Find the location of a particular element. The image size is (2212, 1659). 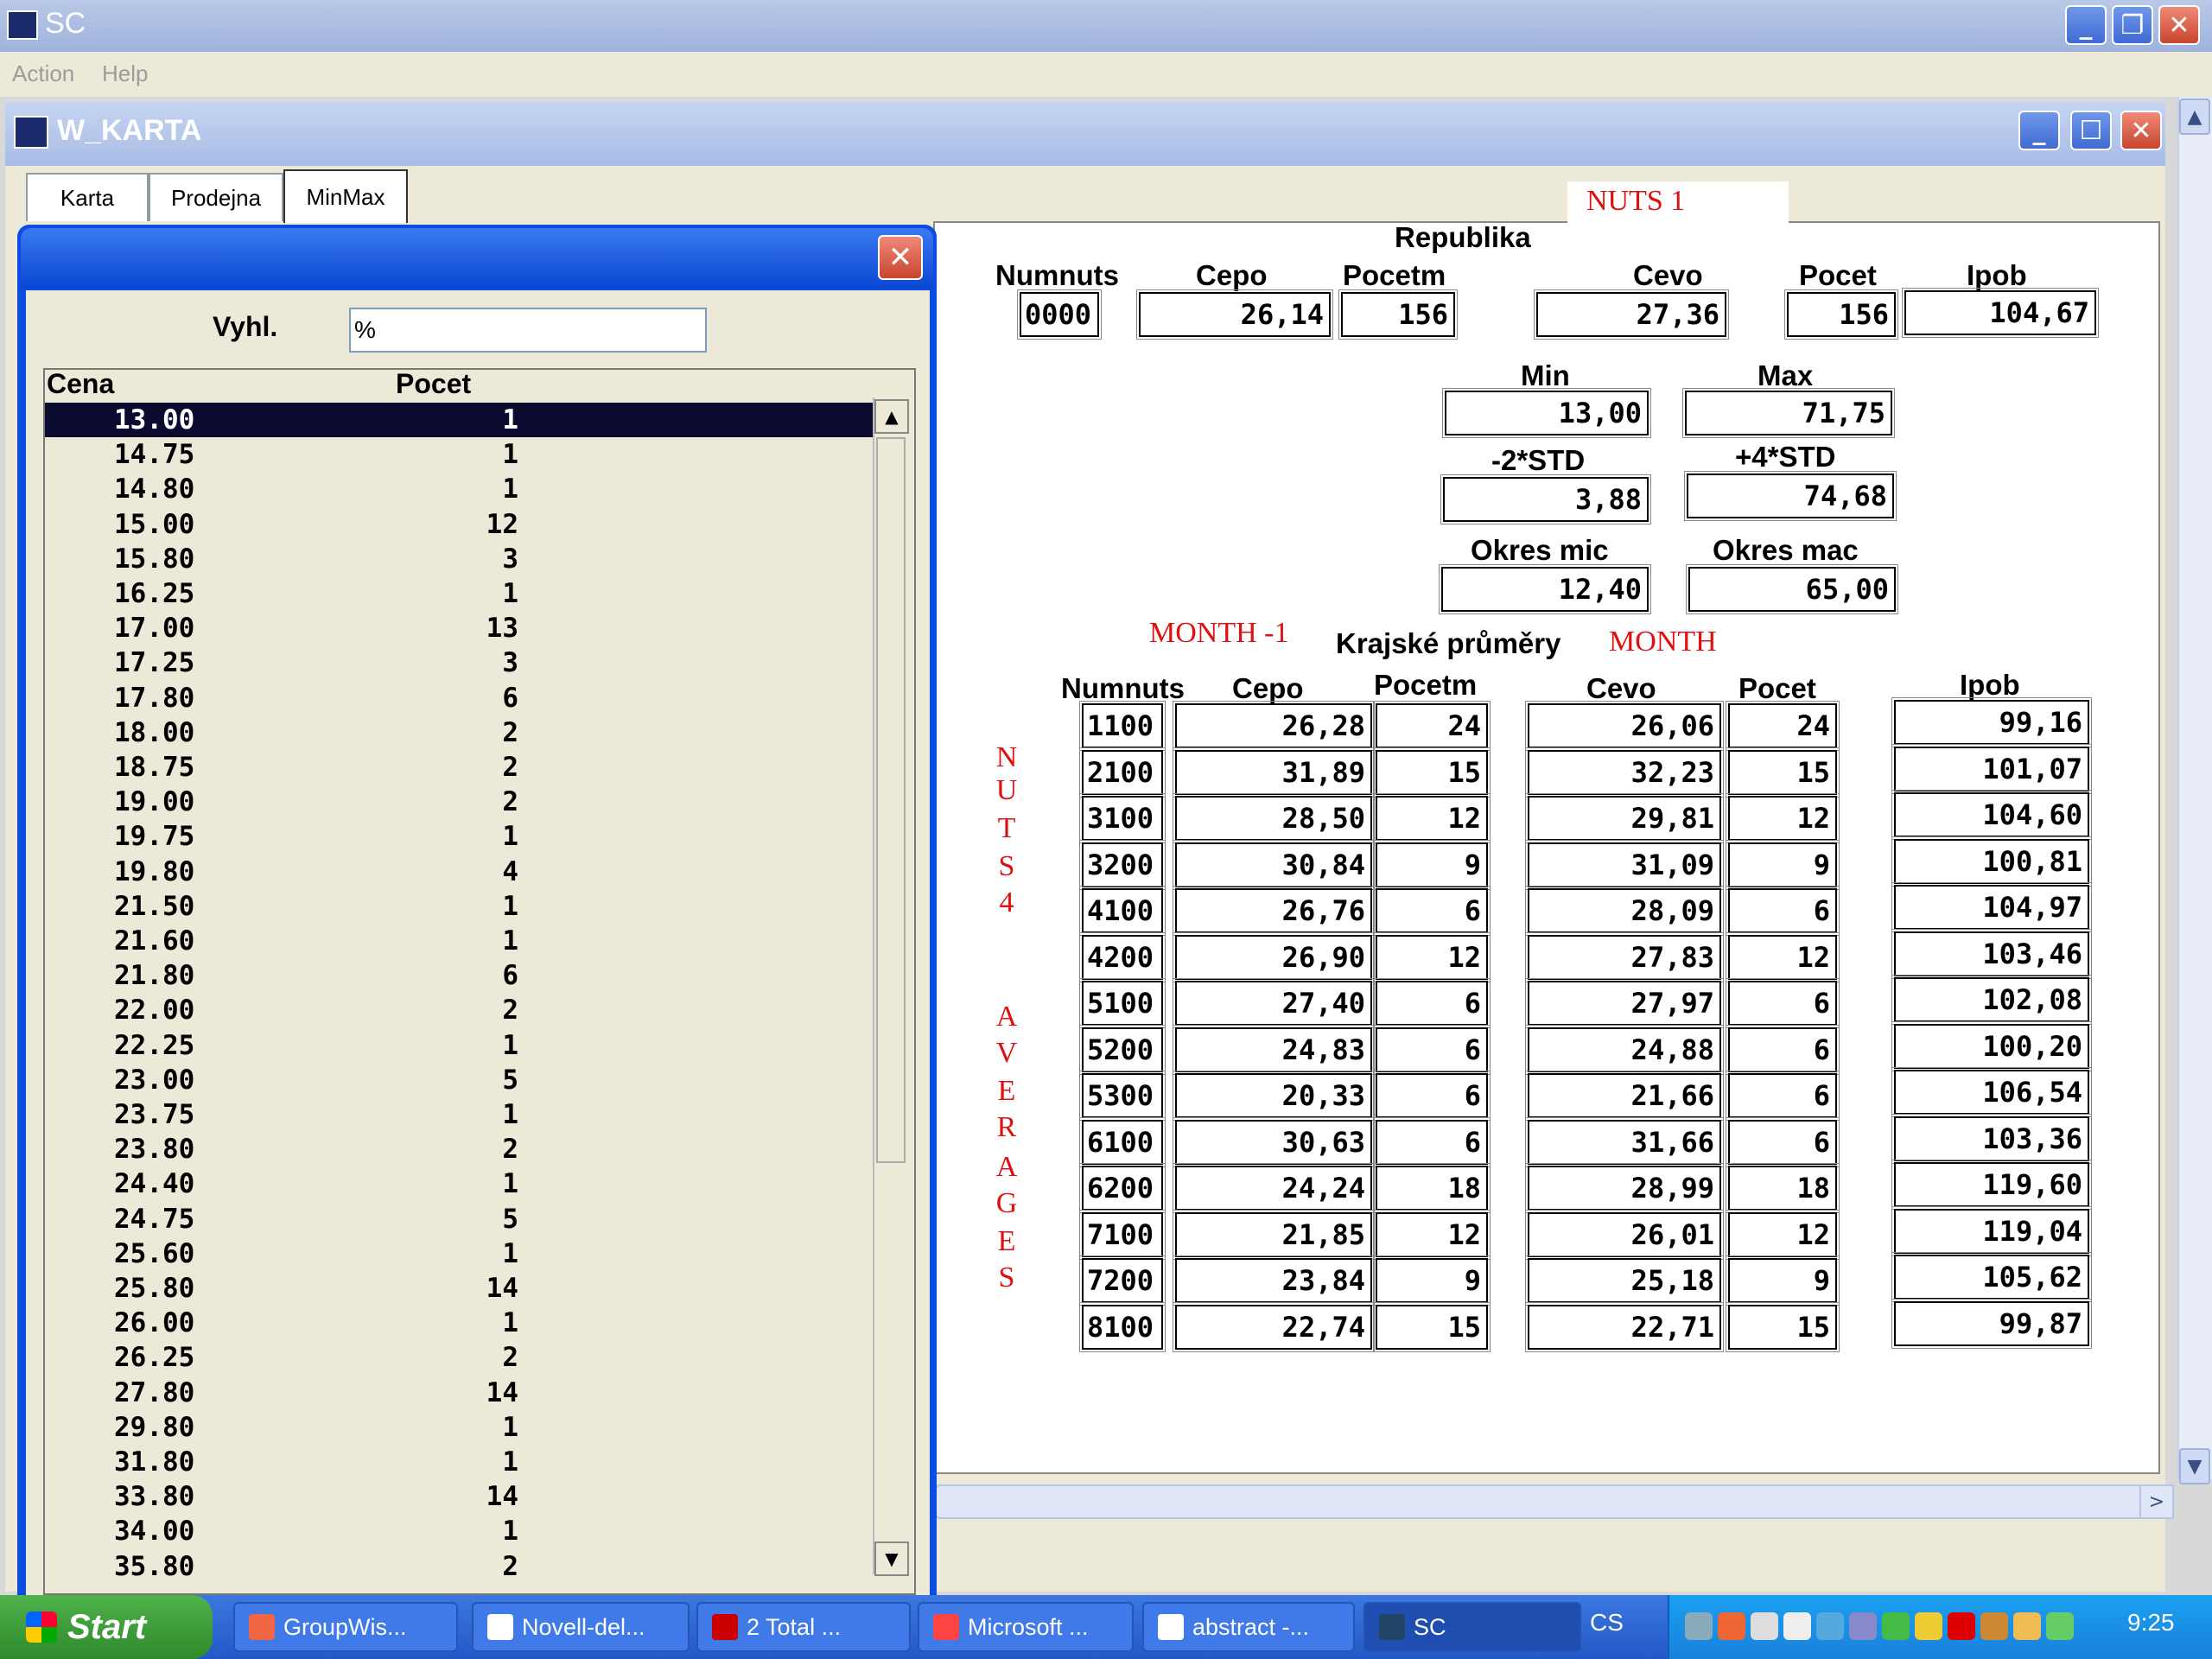

region-ipob-field: 119,04 is located at coordinates (1991, 1230).